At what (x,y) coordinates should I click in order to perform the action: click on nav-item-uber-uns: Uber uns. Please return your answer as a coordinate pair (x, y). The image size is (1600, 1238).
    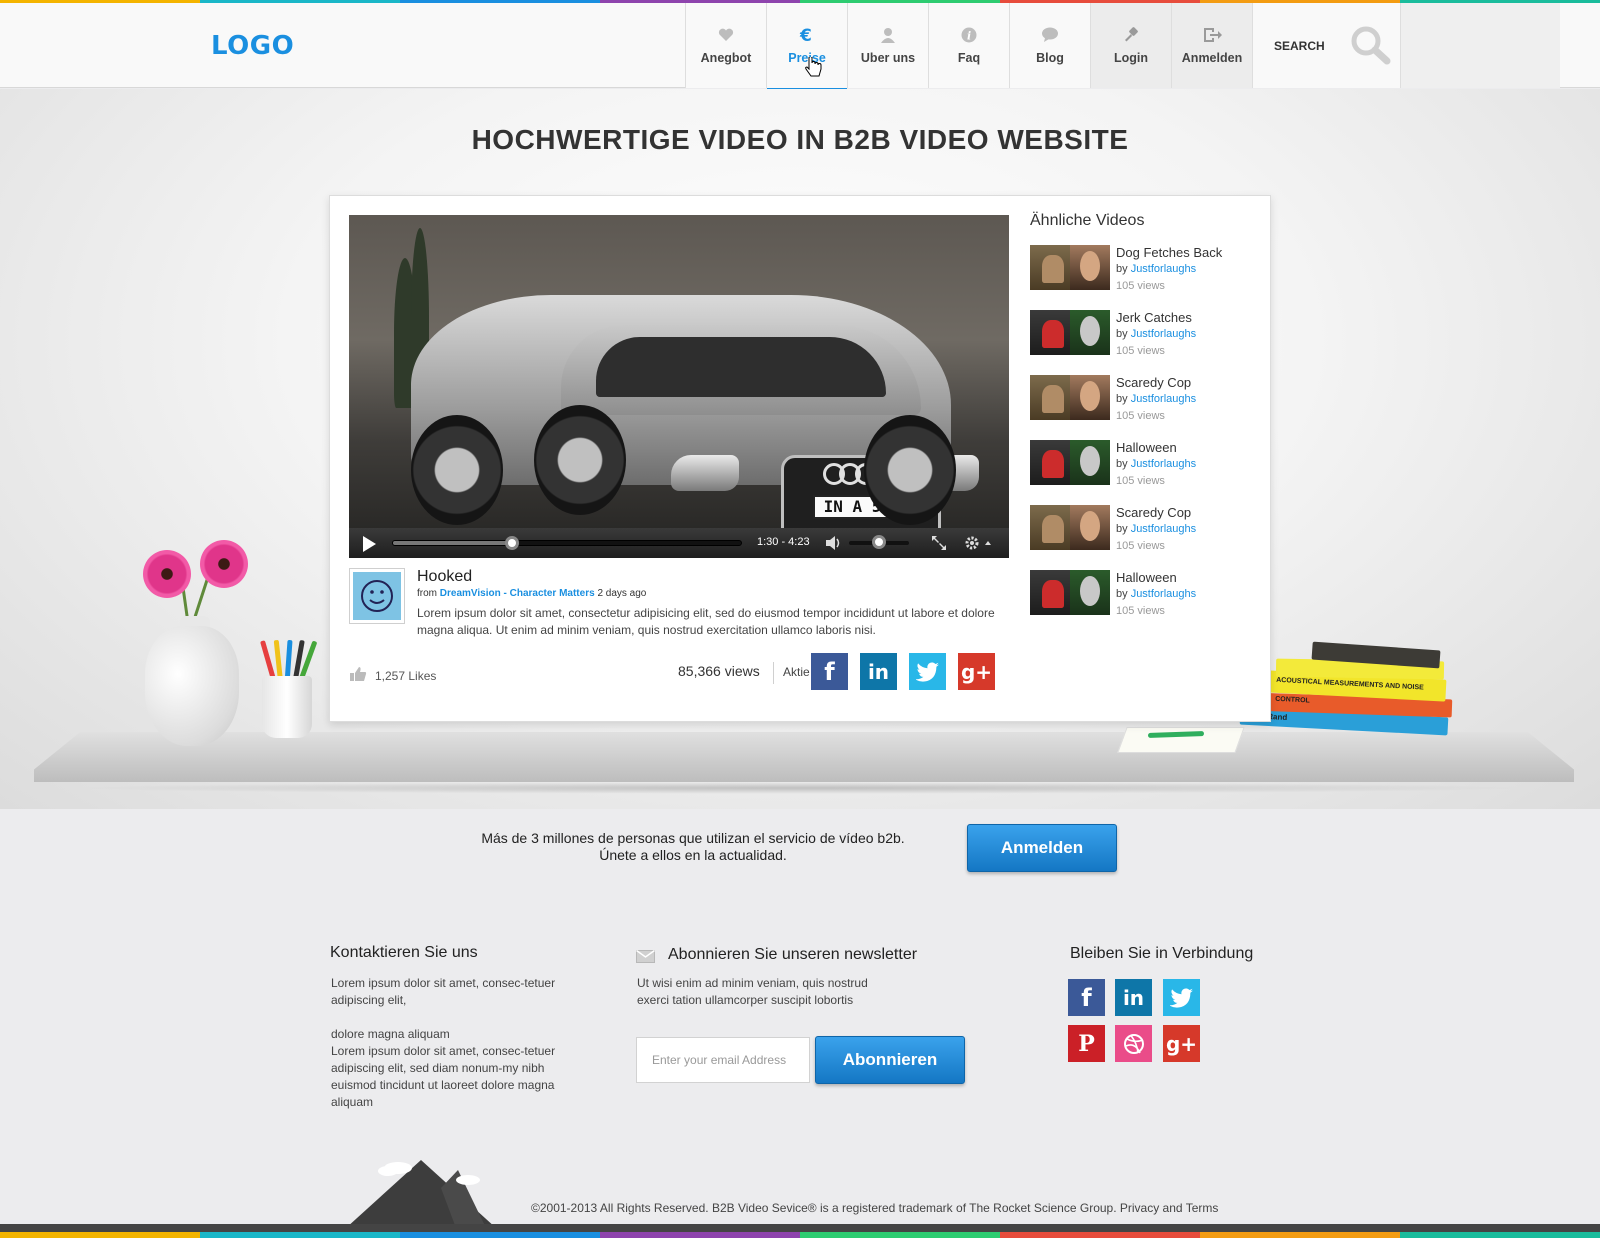
    Looking at the image, I should click on (887, 45).